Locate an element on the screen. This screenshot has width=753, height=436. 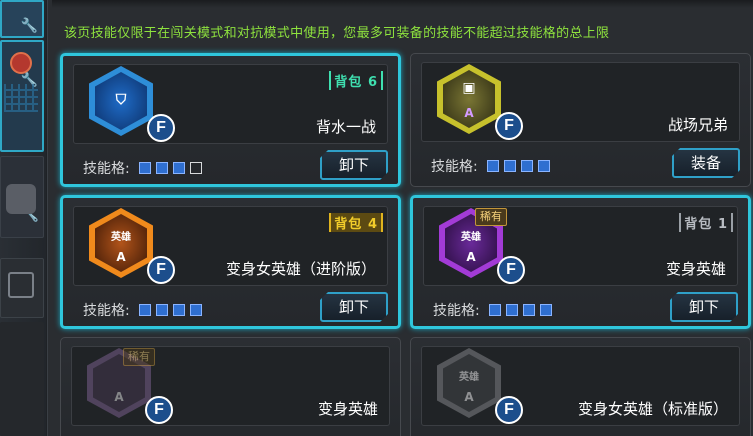
equip-button: 装备 is located at coordinates (706, 163).